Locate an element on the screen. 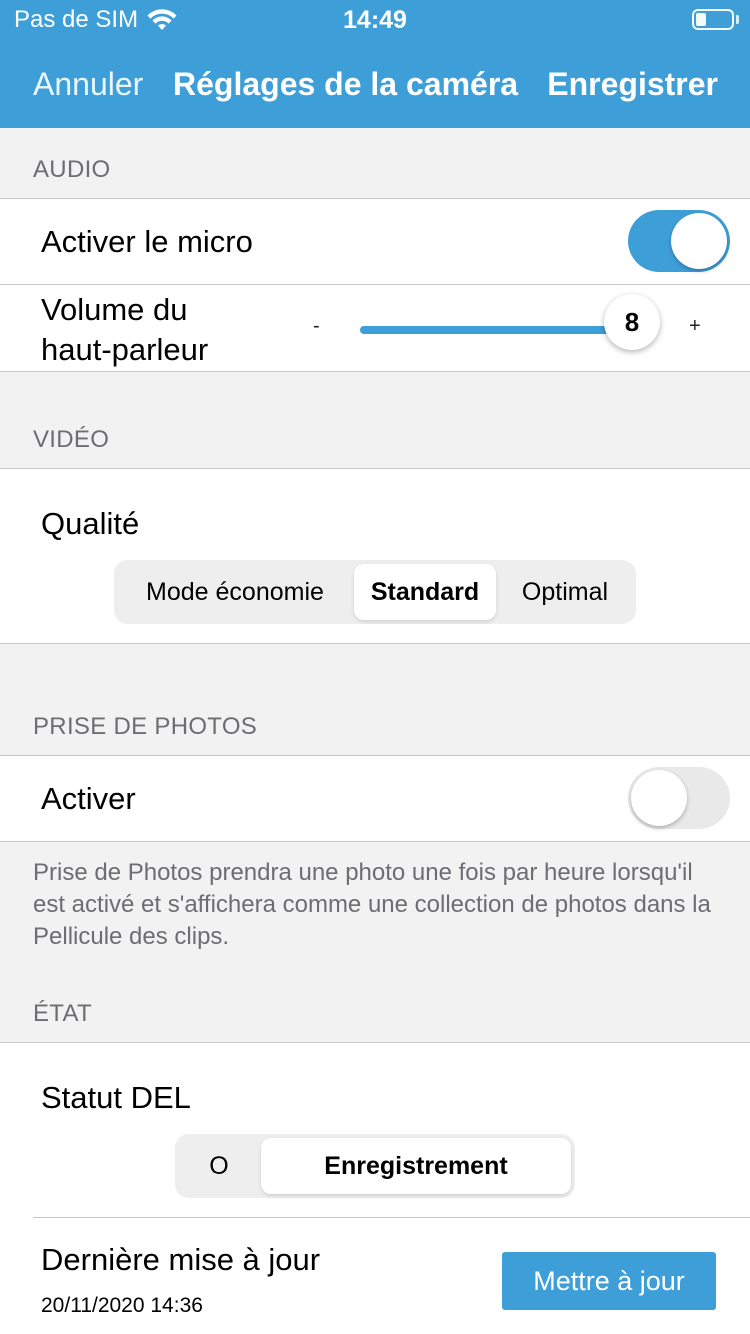 This screenshot has width=750, height=1334. section-header-photos: PRISE DE PHOTOS is located at coordinates (145, 726).